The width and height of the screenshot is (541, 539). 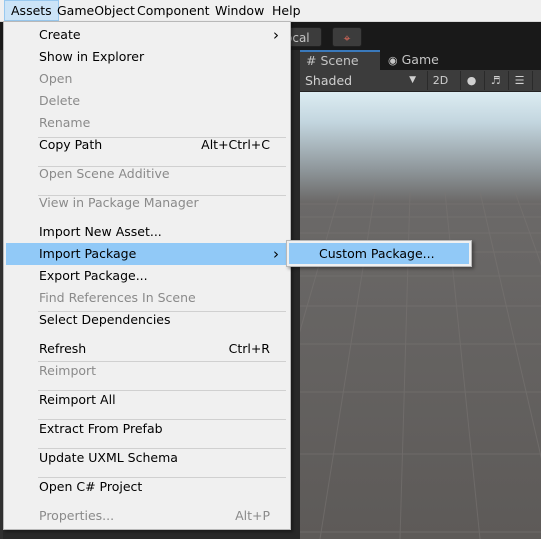 What do you see at coordinates (68, 370) in the screenshot?
I see `menu-item-label: Reimport` at bounding box center [68, 370].